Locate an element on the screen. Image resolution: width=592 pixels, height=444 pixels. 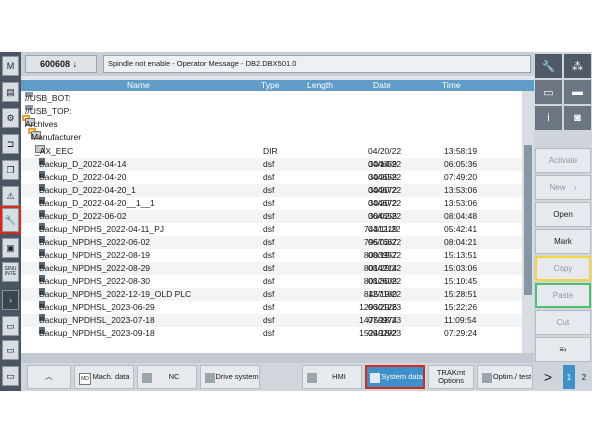
trakmt-options-softkey: TRAKmt Options is located at coordinates (451, 377).